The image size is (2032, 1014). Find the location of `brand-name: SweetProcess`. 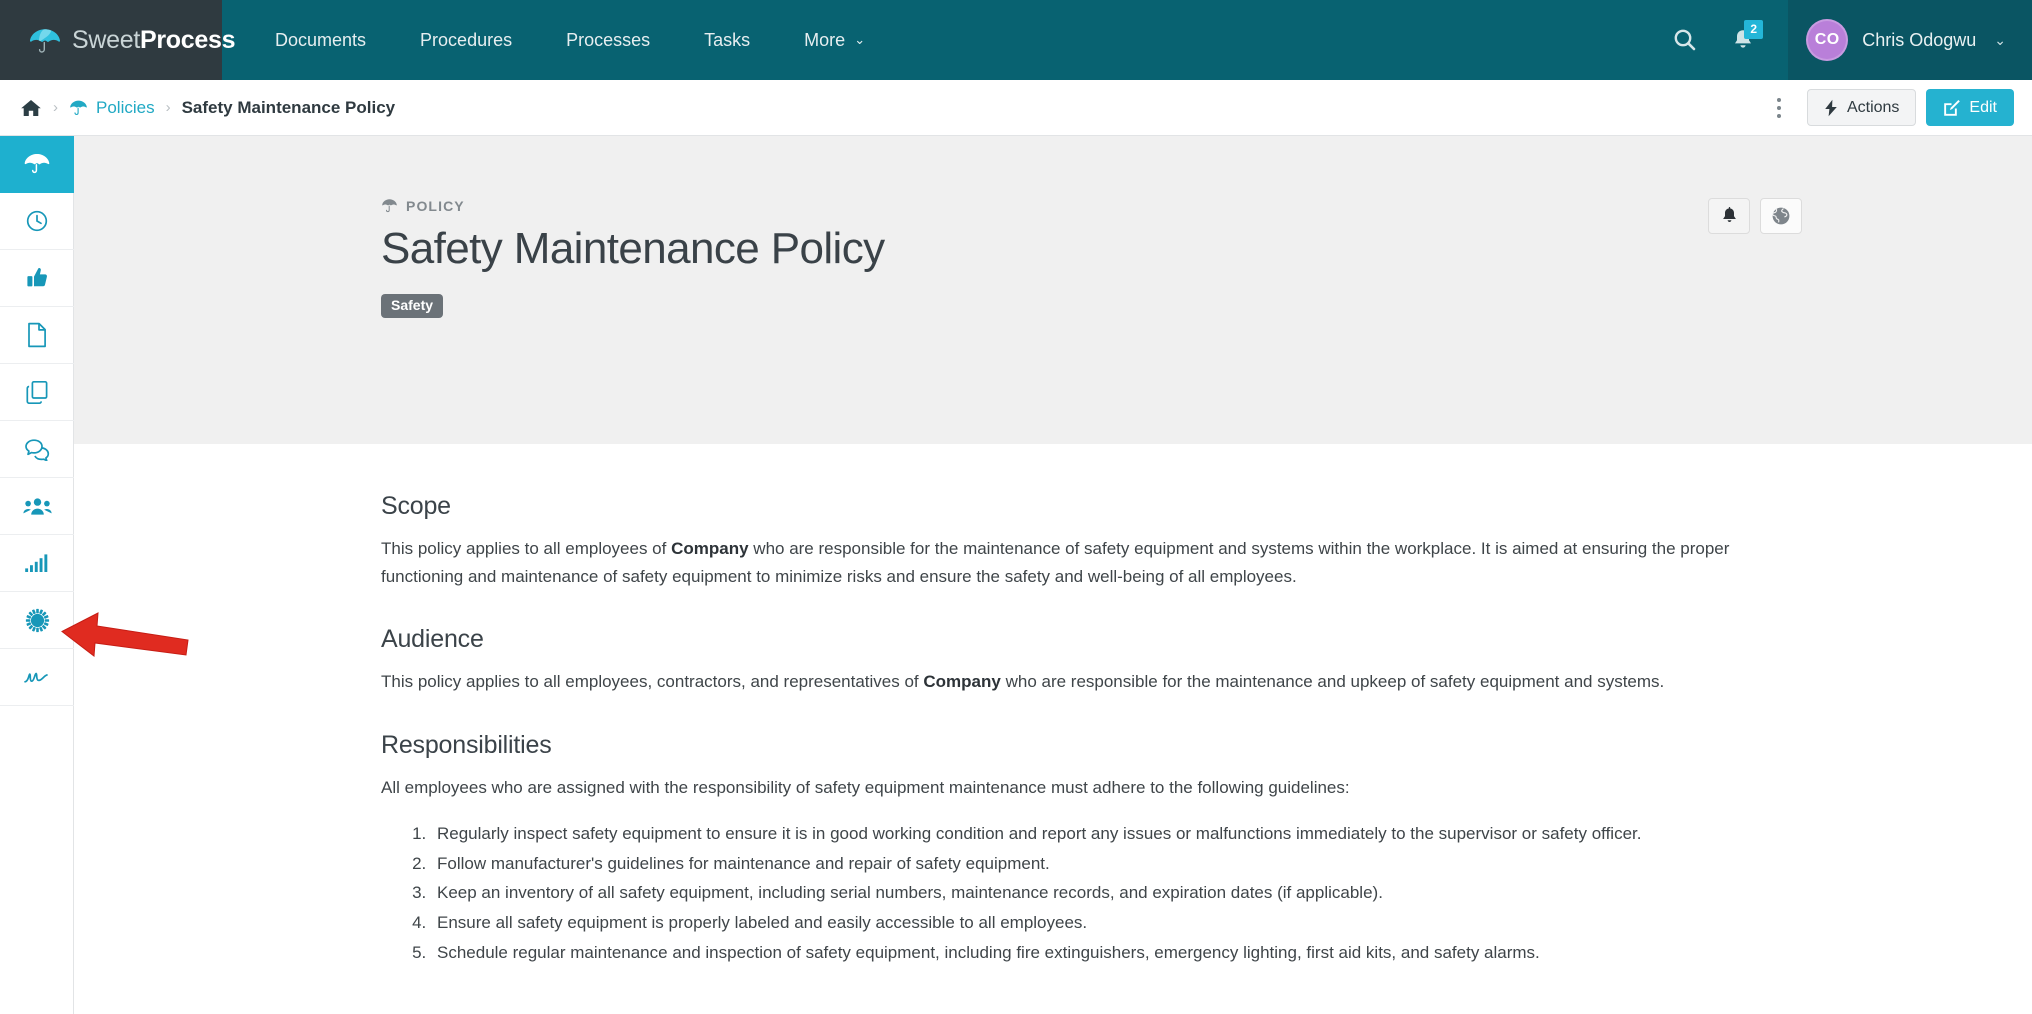

brand-name: SweetProcess is located at coordinates (154, 39).